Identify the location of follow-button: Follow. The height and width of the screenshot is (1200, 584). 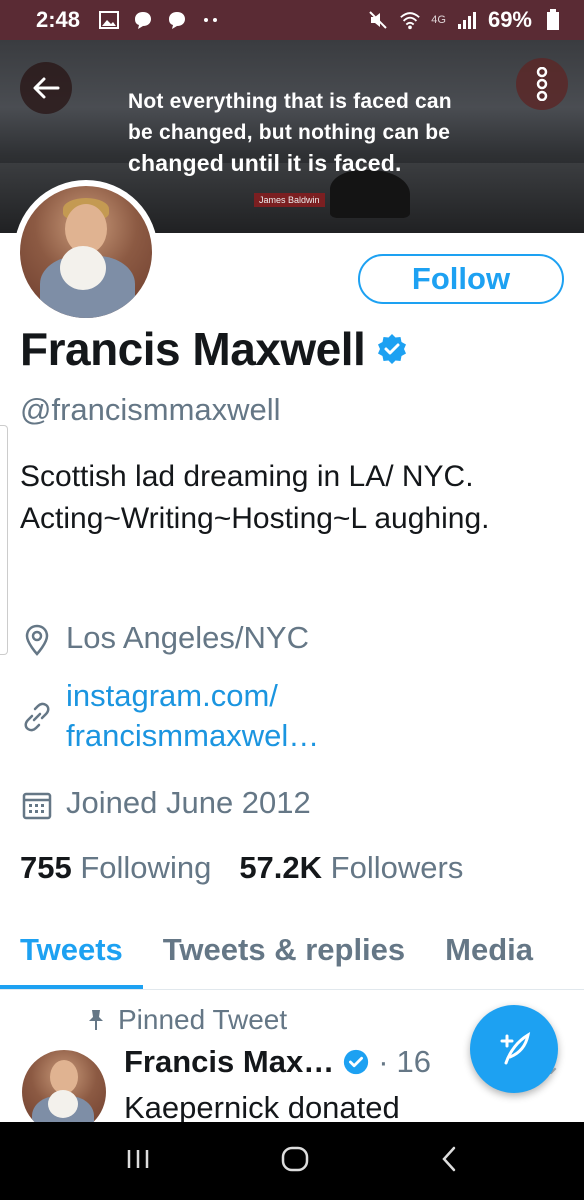
(461, 279).